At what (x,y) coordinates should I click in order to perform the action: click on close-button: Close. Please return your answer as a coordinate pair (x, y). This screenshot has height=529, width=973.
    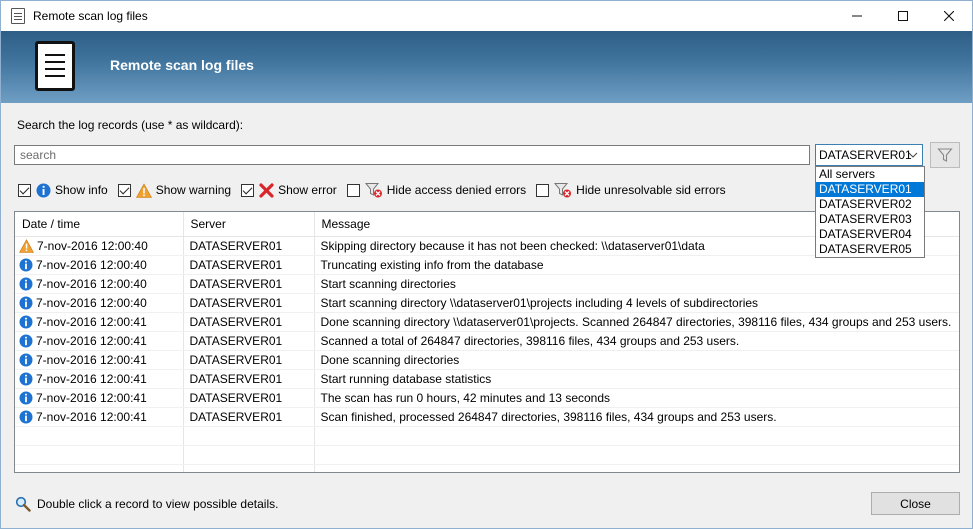
    Looking at the image, I should click on (915, 503).